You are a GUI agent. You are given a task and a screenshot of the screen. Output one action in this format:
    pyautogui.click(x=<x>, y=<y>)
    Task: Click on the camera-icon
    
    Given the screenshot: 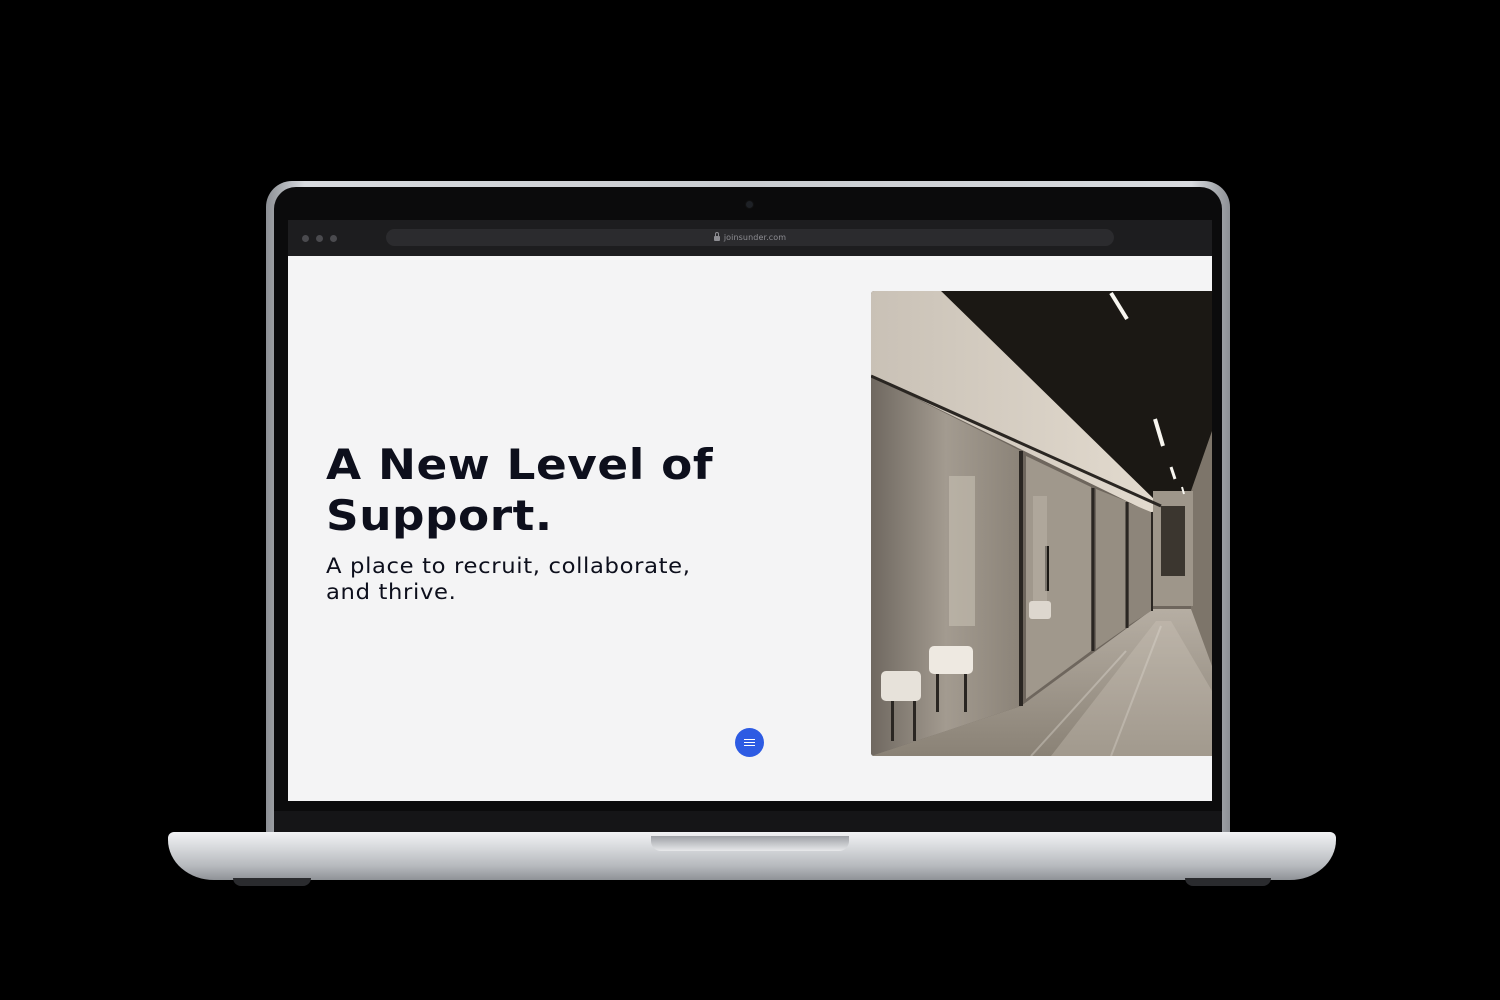 What is the action you would take?
    pyautogui.click(x=749, y=204)
    